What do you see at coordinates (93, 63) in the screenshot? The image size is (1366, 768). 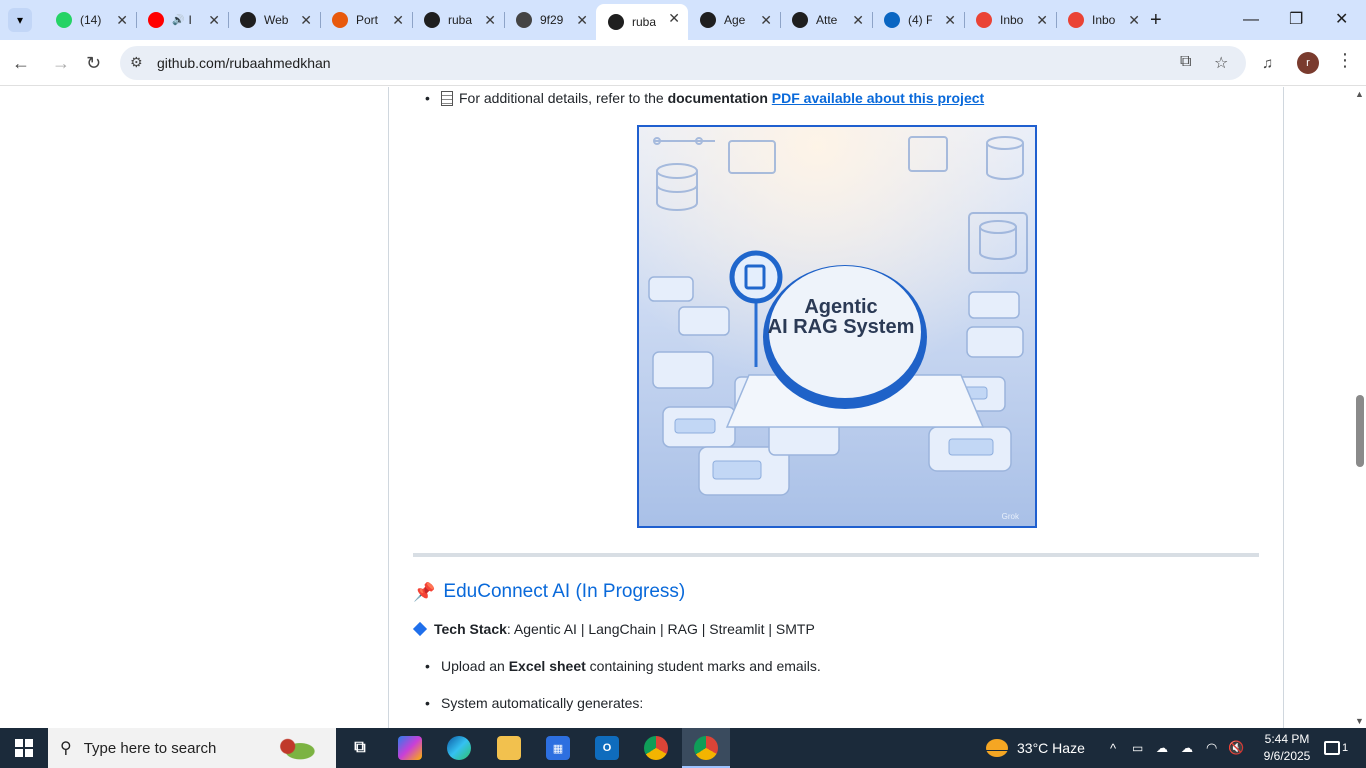 I see `reload-button: ↻` at bounding box center [93, 63].